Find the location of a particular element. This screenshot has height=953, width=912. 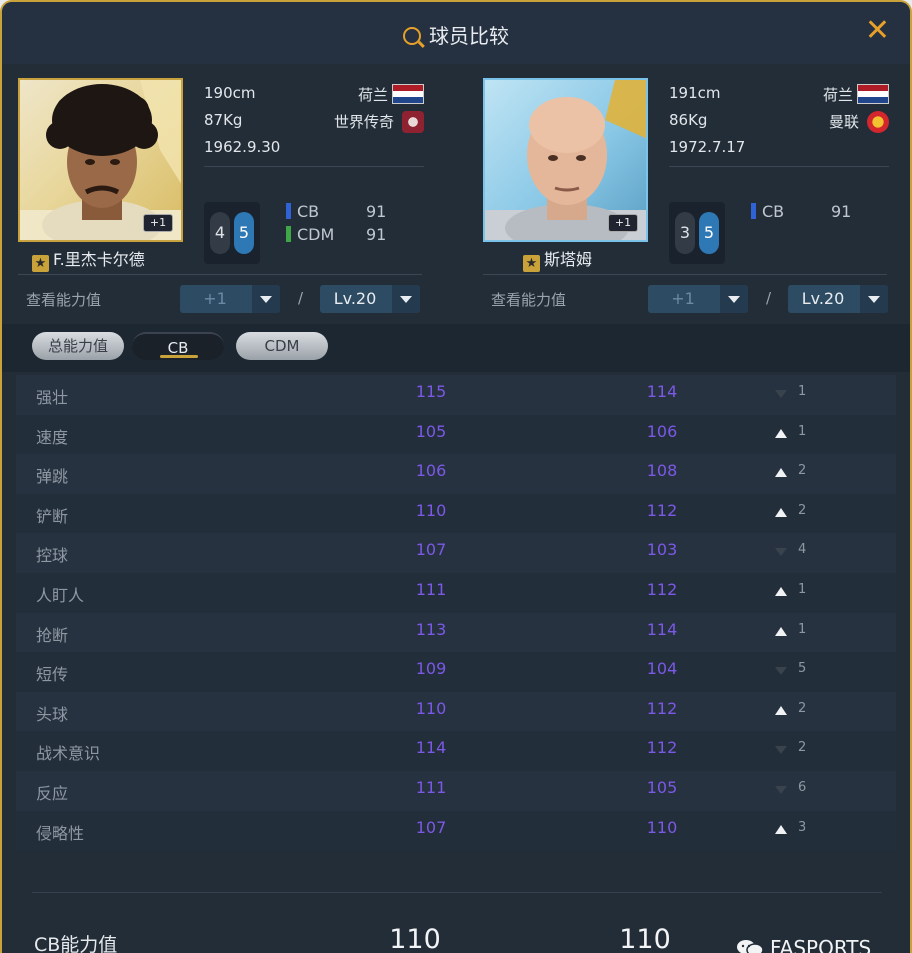

stat-label: 强壮 is located at coordinates (52, 397).